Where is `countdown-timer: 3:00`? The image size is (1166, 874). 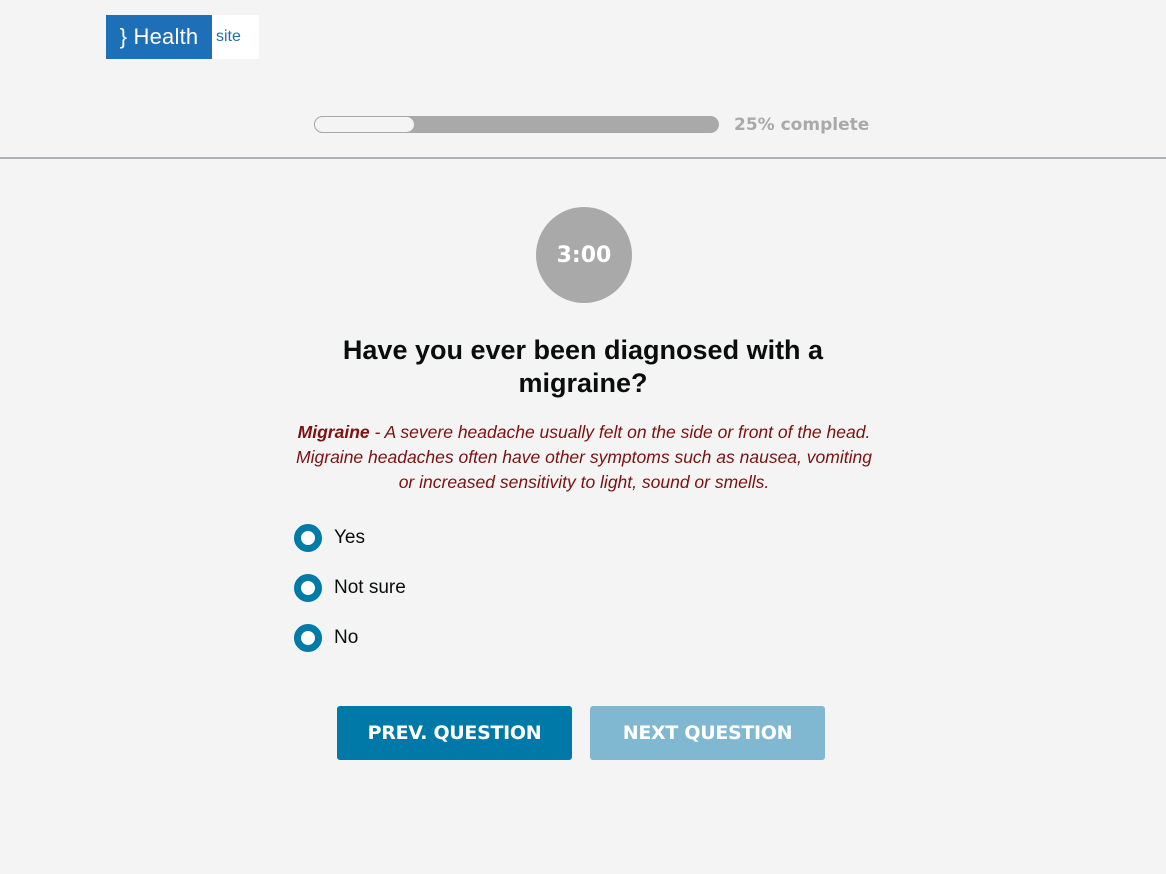 countdown-timer: 3:00 is located at coordinates (584, 255).